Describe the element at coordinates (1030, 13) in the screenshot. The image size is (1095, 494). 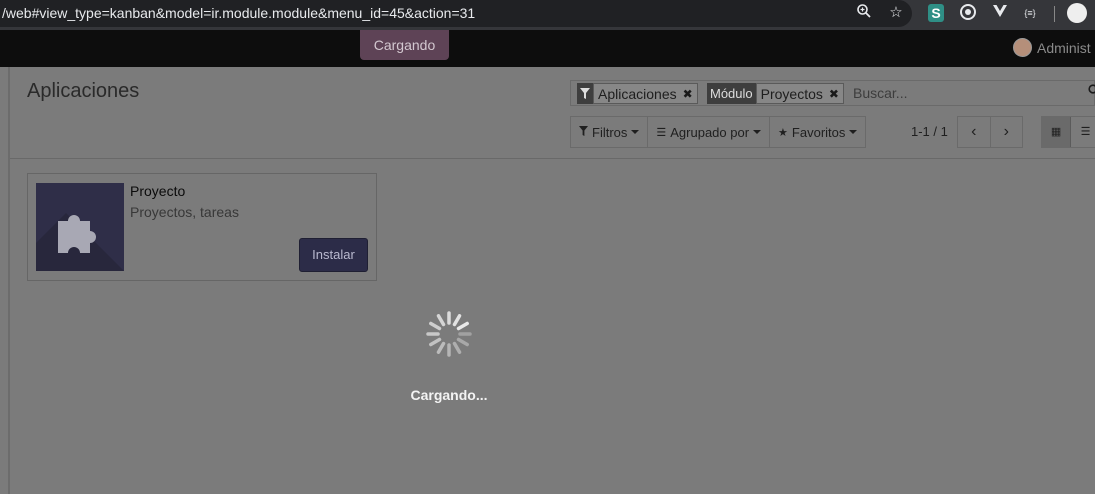
I see `extension-json-icon: {≡}` at that location.